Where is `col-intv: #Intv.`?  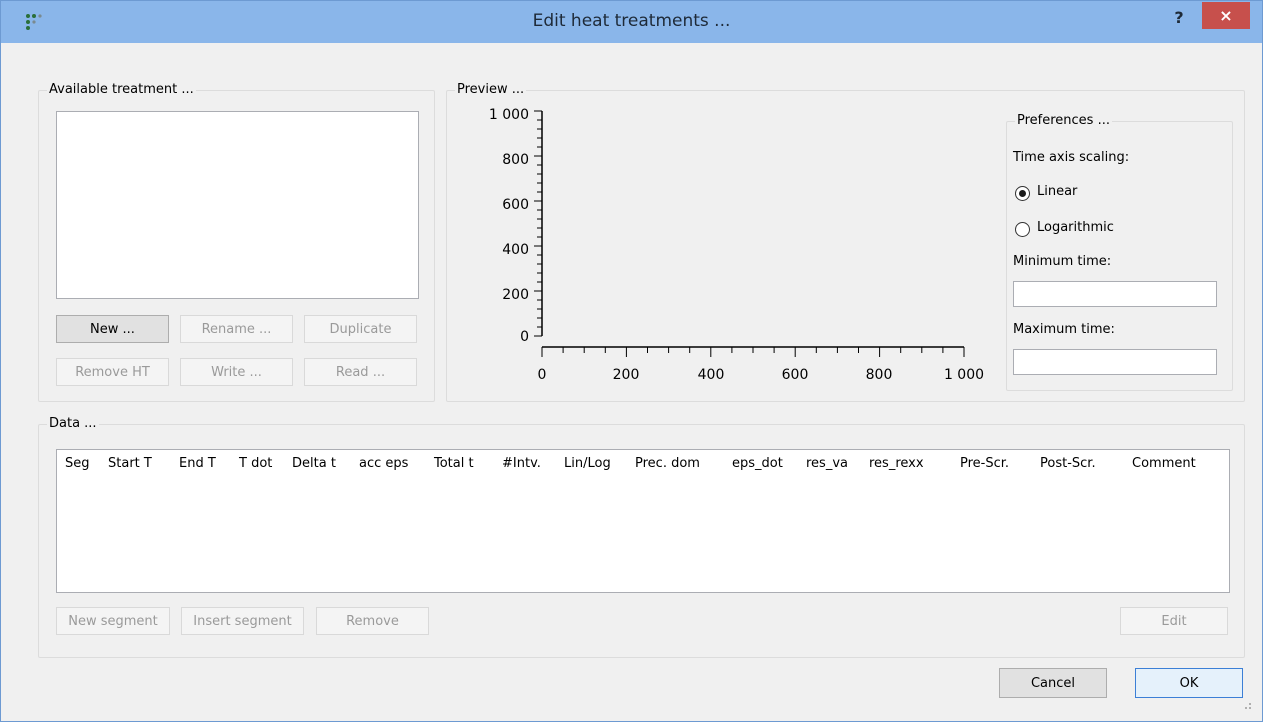
col-intv: #Intv. is located at coordinates (521, 463).